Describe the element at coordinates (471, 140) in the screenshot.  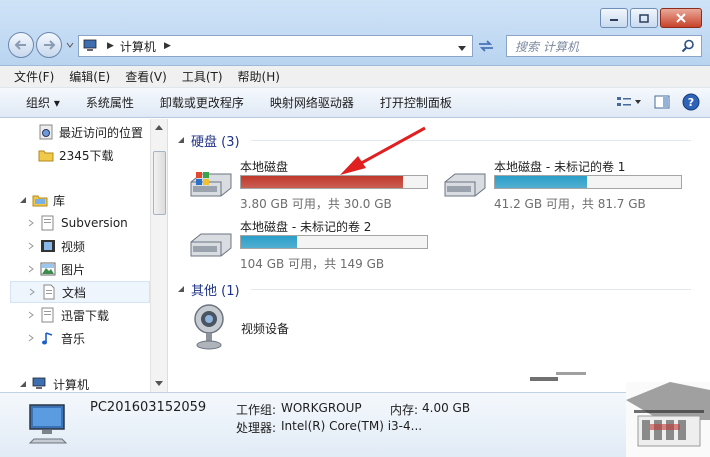
I see `group-divider` at that location.